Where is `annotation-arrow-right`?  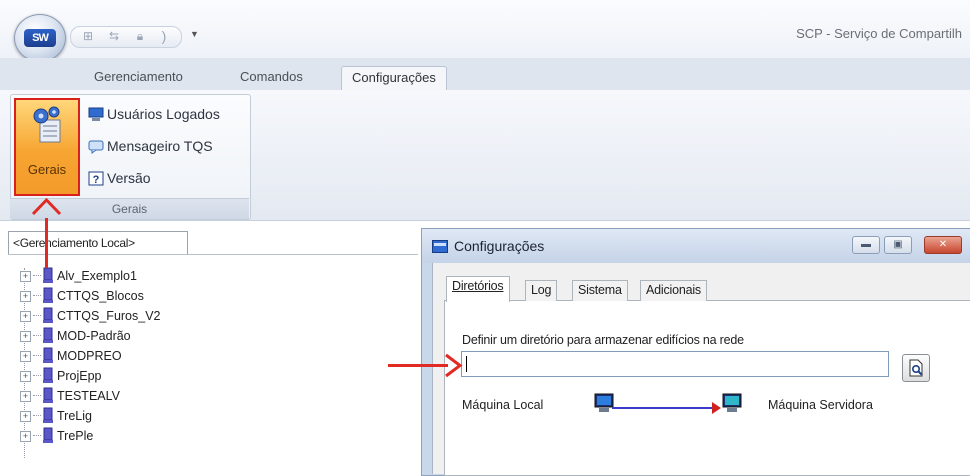
annotation-arrow-right is located at coordinates (425, 365).